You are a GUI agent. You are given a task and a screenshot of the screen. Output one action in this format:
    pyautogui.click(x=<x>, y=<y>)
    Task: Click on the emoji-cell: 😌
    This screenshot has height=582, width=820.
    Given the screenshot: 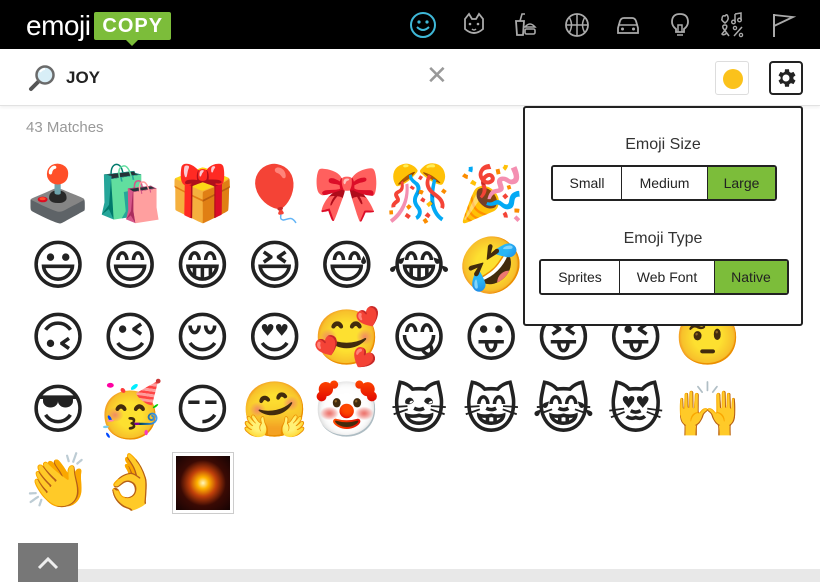 What is the action you would take?
    pyautogui.click(x=202, y=338)
    